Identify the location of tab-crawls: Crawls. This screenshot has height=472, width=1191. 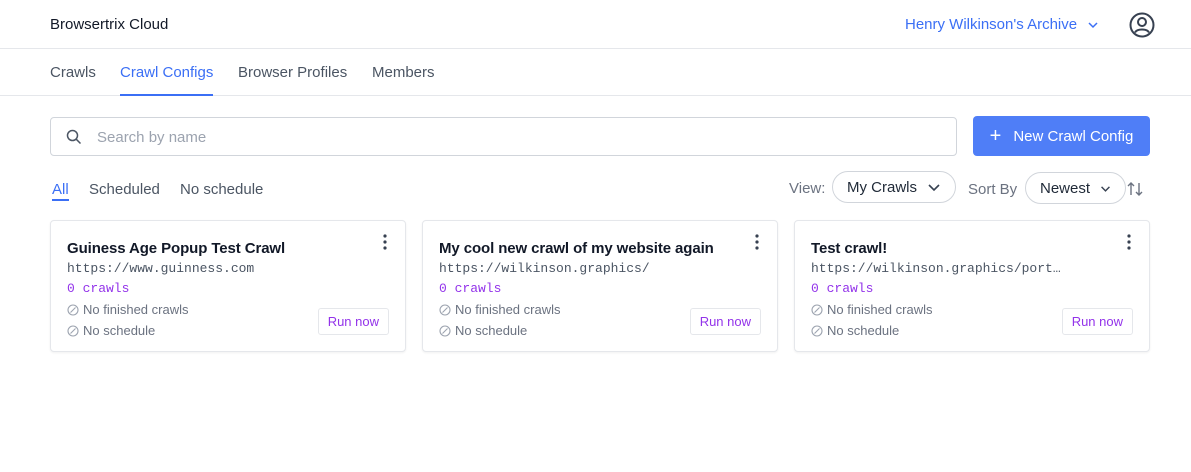
(73, 79).